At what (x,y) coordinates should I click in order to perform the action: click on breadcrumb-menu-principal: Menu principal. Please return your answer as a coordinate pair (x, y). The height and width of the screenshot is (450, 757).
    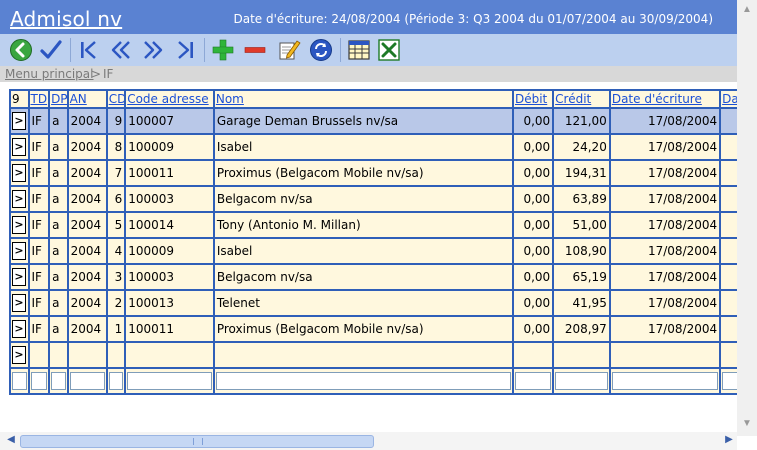
    Looking at the image, I should click on (49, 74).